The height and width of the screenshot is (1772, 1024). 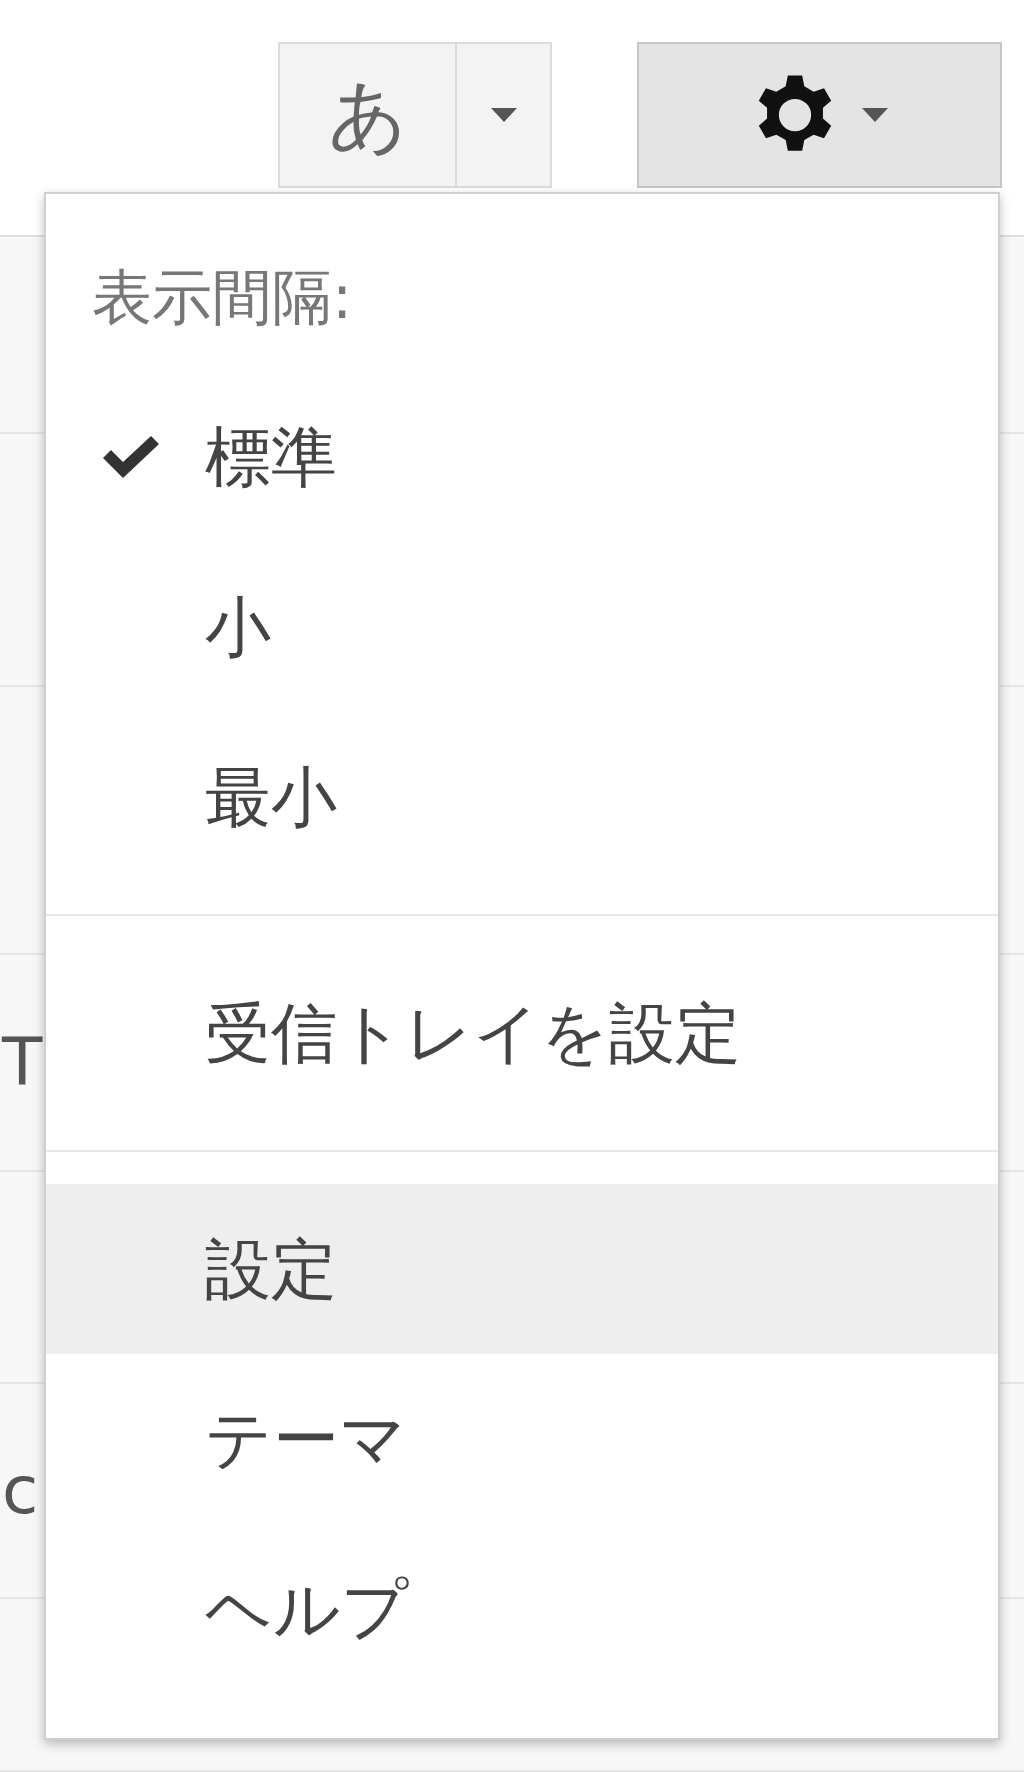 What do you see at coordinates (522, 1269) in the screenshot?
I see `menu-item: 設定` at bounding box center [522, 1269].